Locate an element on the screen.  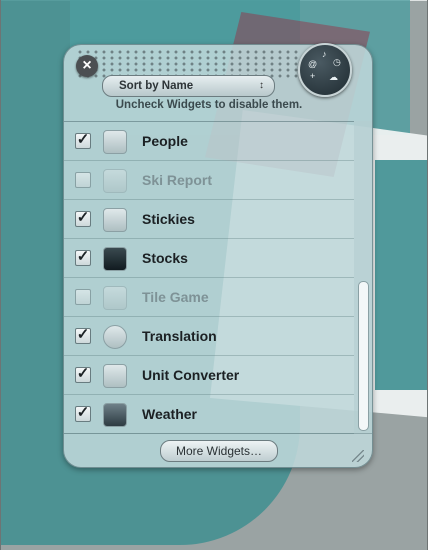
widget-row-unit-converter: ✓ Unit Converter is located at coordinates (209, 375).